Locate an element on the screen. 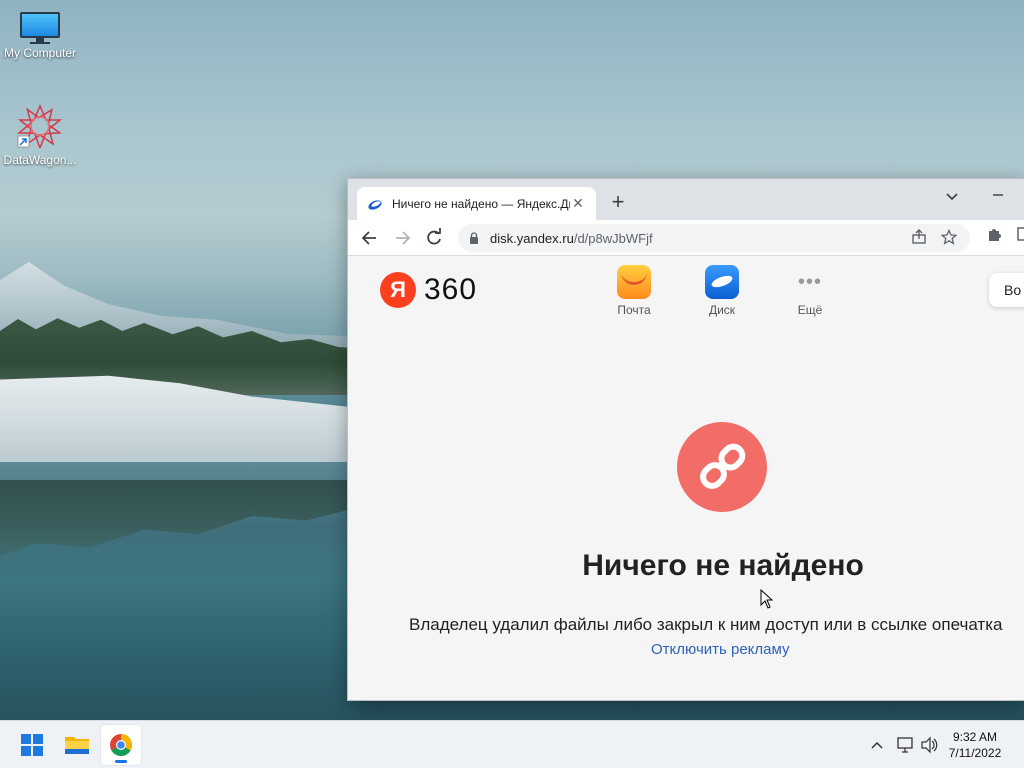  file-explorer-button is located at coordinates (77, 745).